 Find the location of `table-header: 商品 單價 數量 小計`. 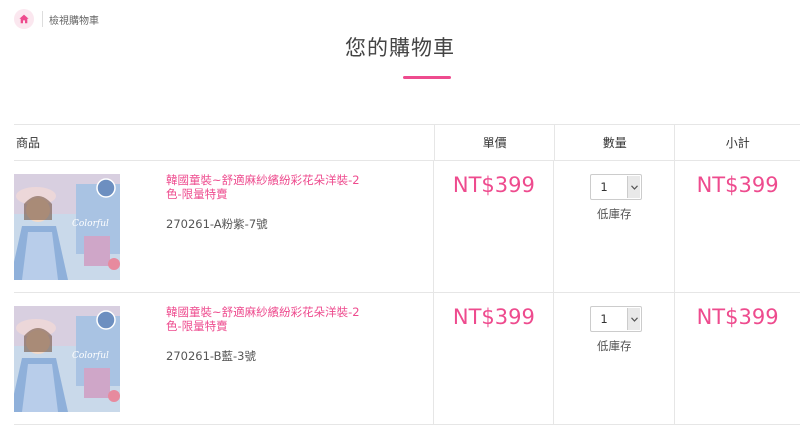

table-header: 商品 單價 數量 小計 is located at coordinates (407, 143).